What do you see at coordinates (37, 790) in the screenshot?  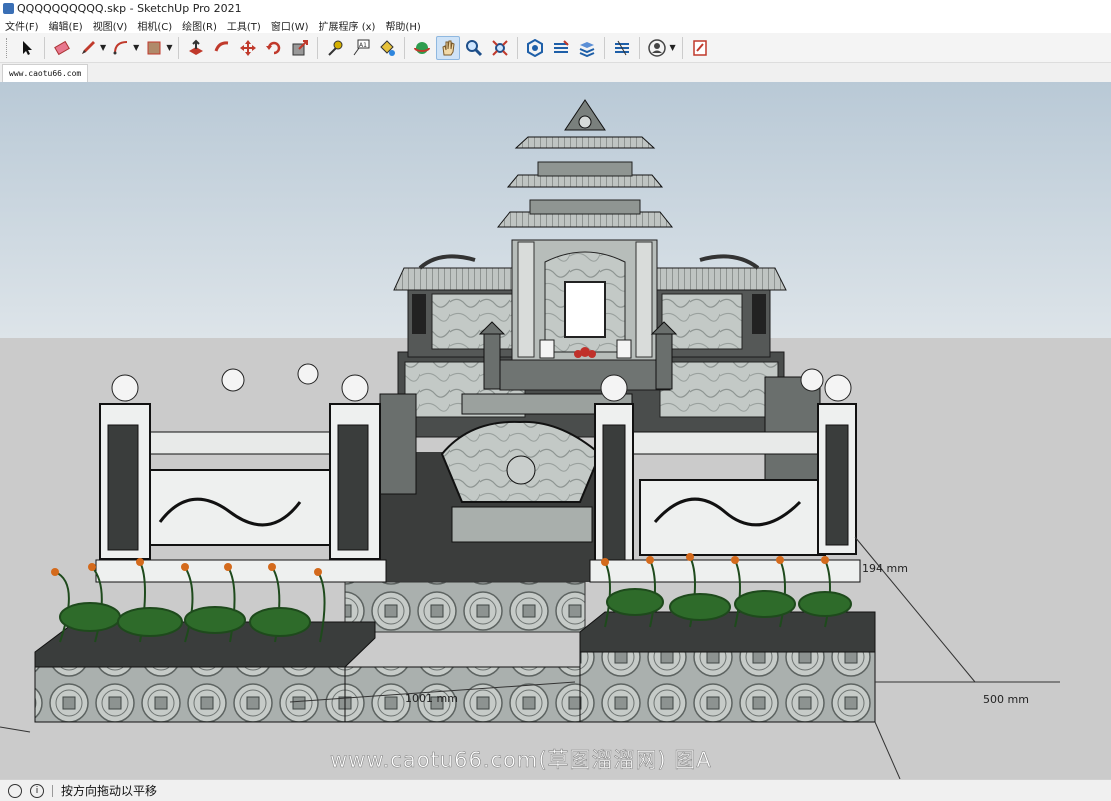 I see `info-icon: i` at bounding box center [37, 790].